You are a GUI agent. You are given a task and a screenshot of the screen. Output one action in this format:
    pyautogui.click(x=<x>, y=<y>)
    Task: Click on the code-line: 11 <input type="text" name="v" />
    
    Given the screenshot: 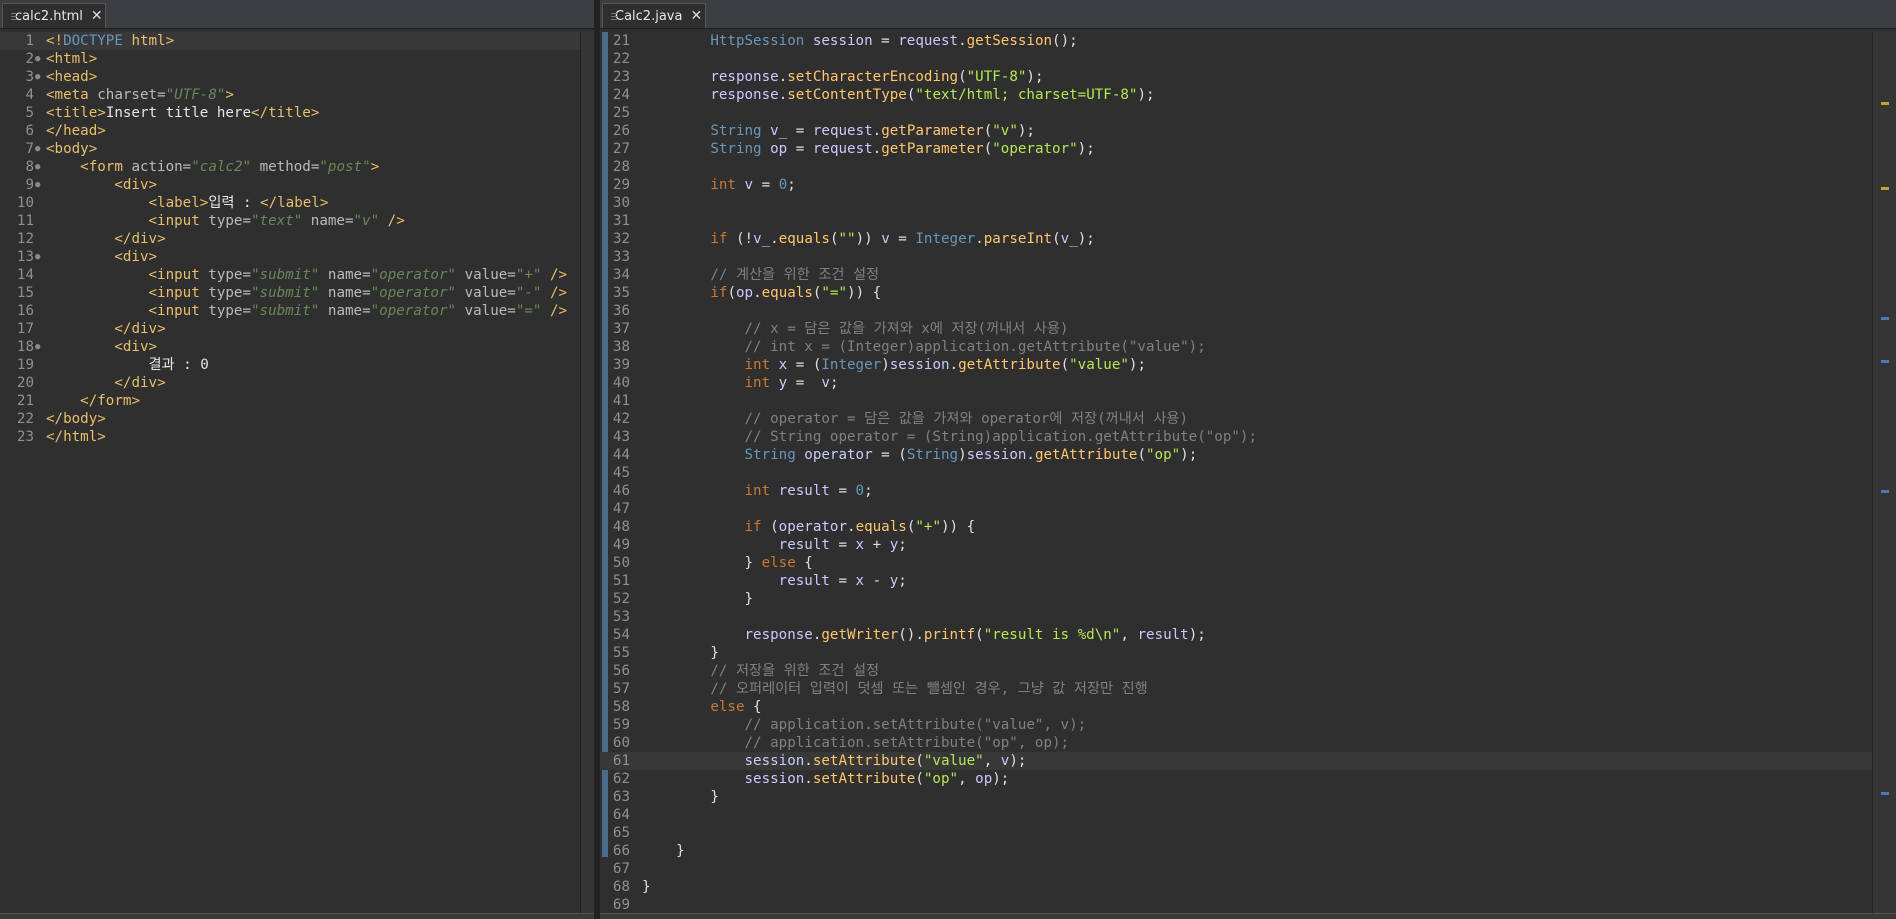 What is the action you would take?
    pyautogui.click(x=297, y=221)
    